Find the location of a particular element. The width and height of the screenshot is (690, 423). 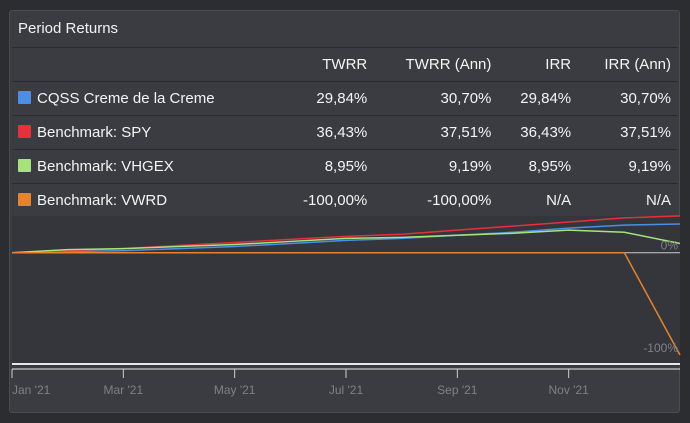

y-tick-label: 0% is located at coordinates (670, 246).